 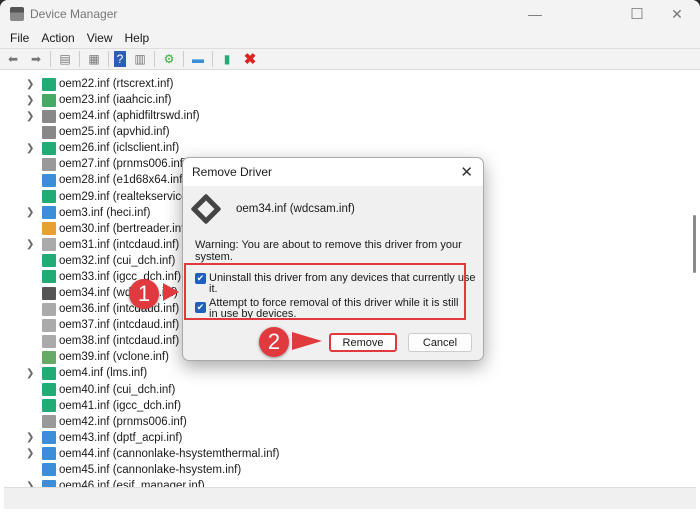 I want to click on monitor-icon: ▬, so click(x=198, y=59).